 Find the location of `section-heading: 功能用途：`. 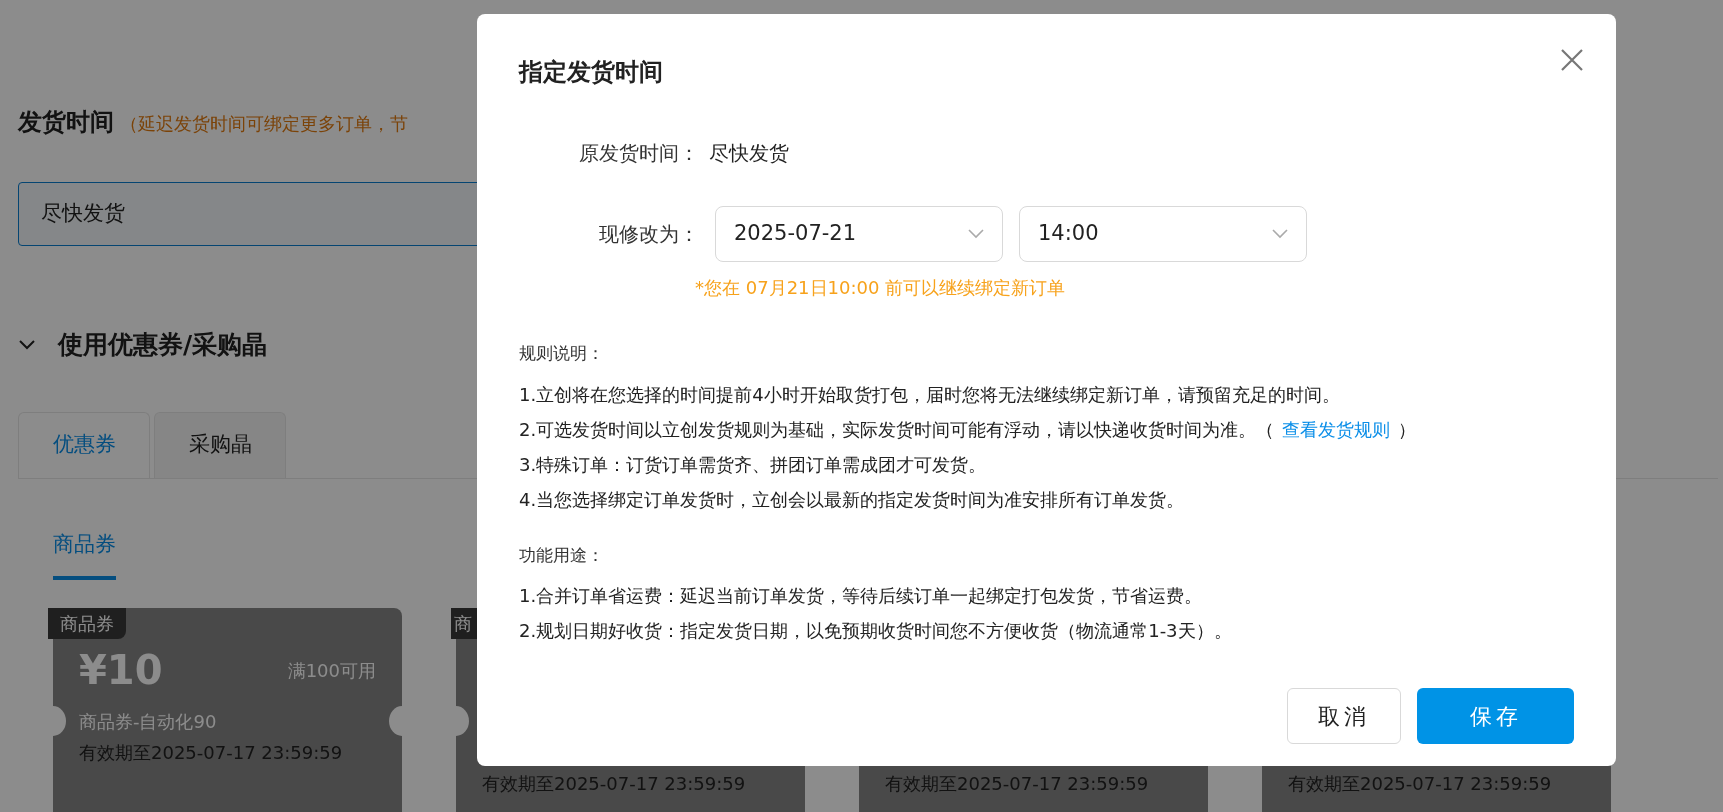

section-heading: 功能用途： is located at coordinates (562, 555).